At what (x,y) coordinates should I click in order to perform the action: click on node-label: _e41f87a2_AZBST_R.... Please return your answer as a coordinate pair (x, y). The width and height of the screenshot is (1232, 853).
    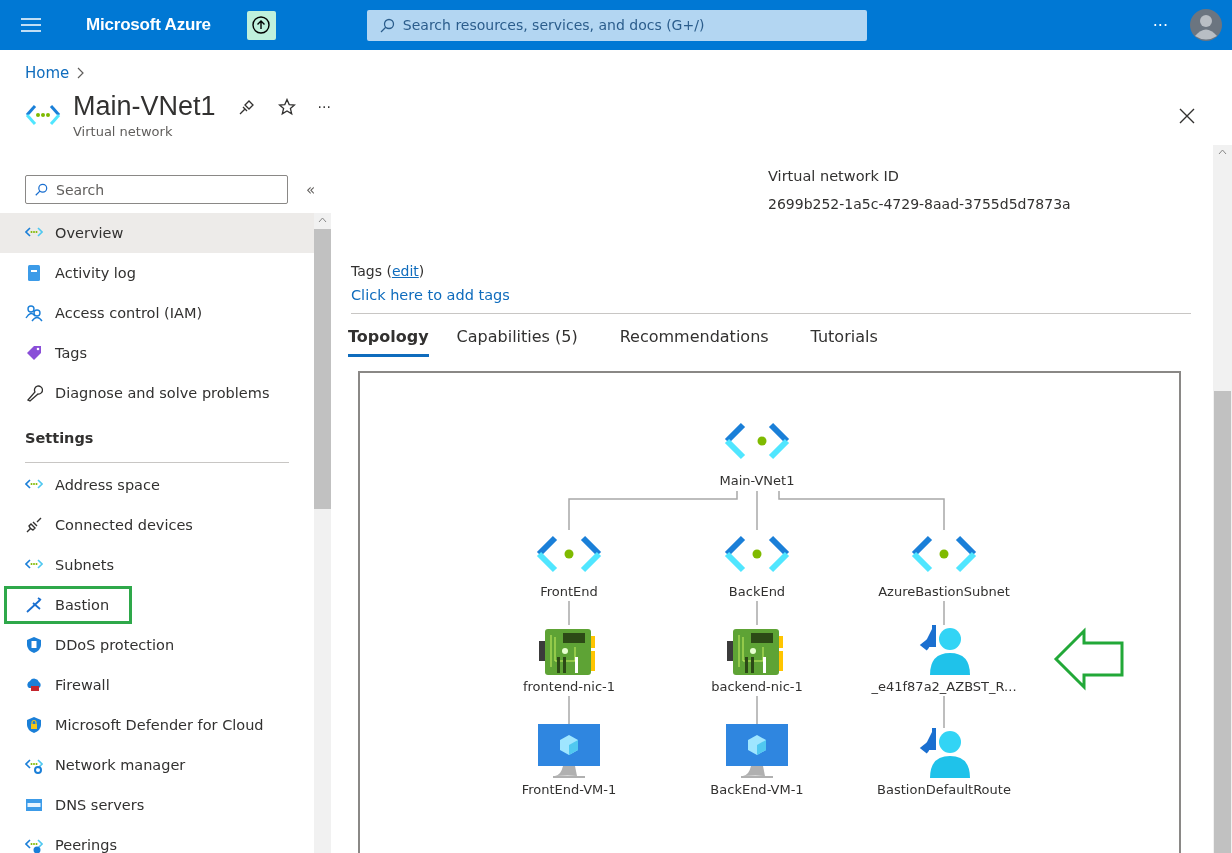
    Looking at the image, I should click on (944, 686).